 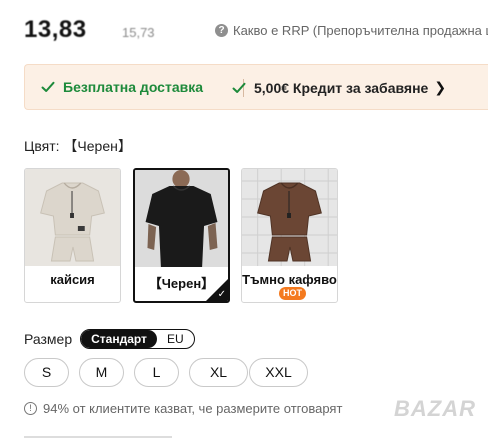 What do you see at coordinates (181, 218) in the screenshot?
I see `black-outfit-image` at bounding box center [181, 218].